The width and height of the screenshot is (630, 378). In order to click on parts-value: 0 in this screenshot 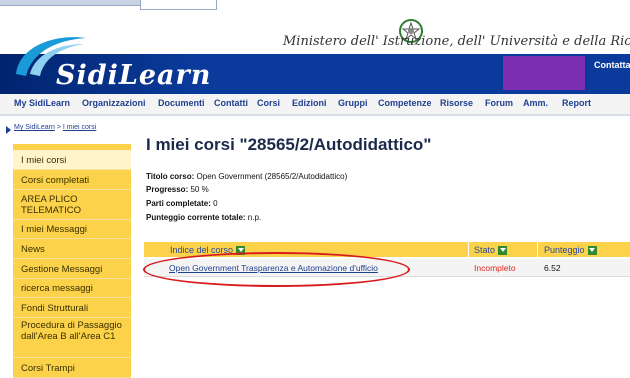, I will do `click(215, 203)`.